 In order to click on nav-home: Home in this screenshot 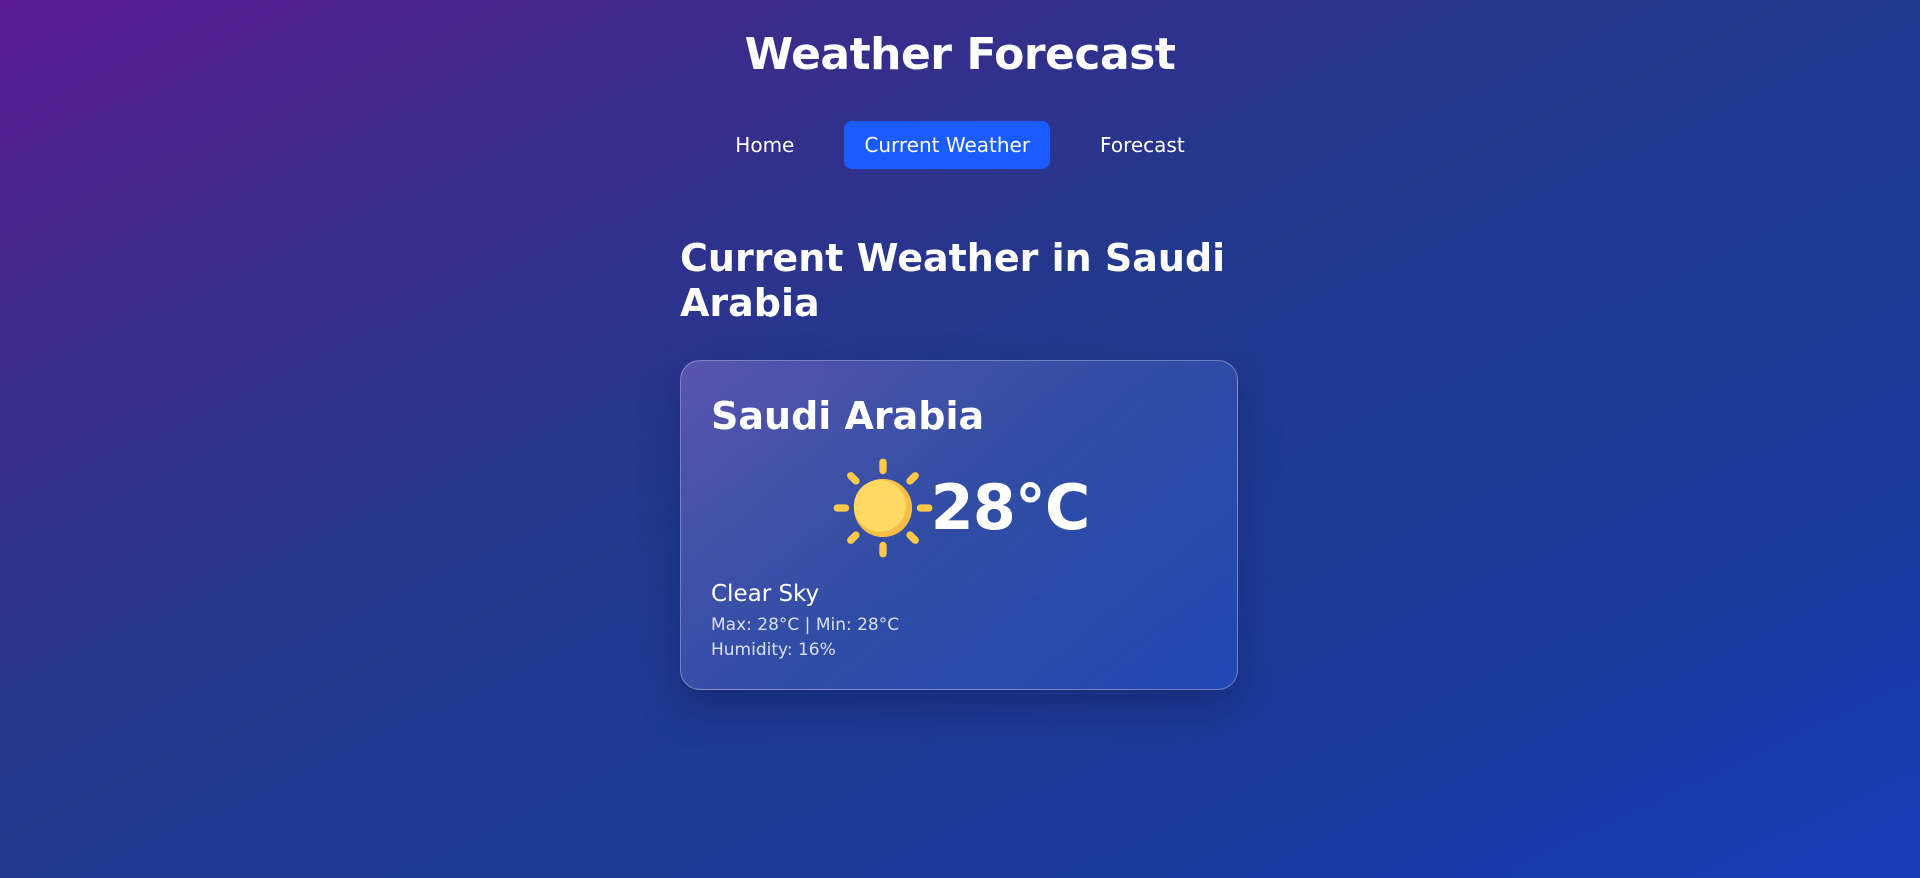, I will do `click(764, 145)`.